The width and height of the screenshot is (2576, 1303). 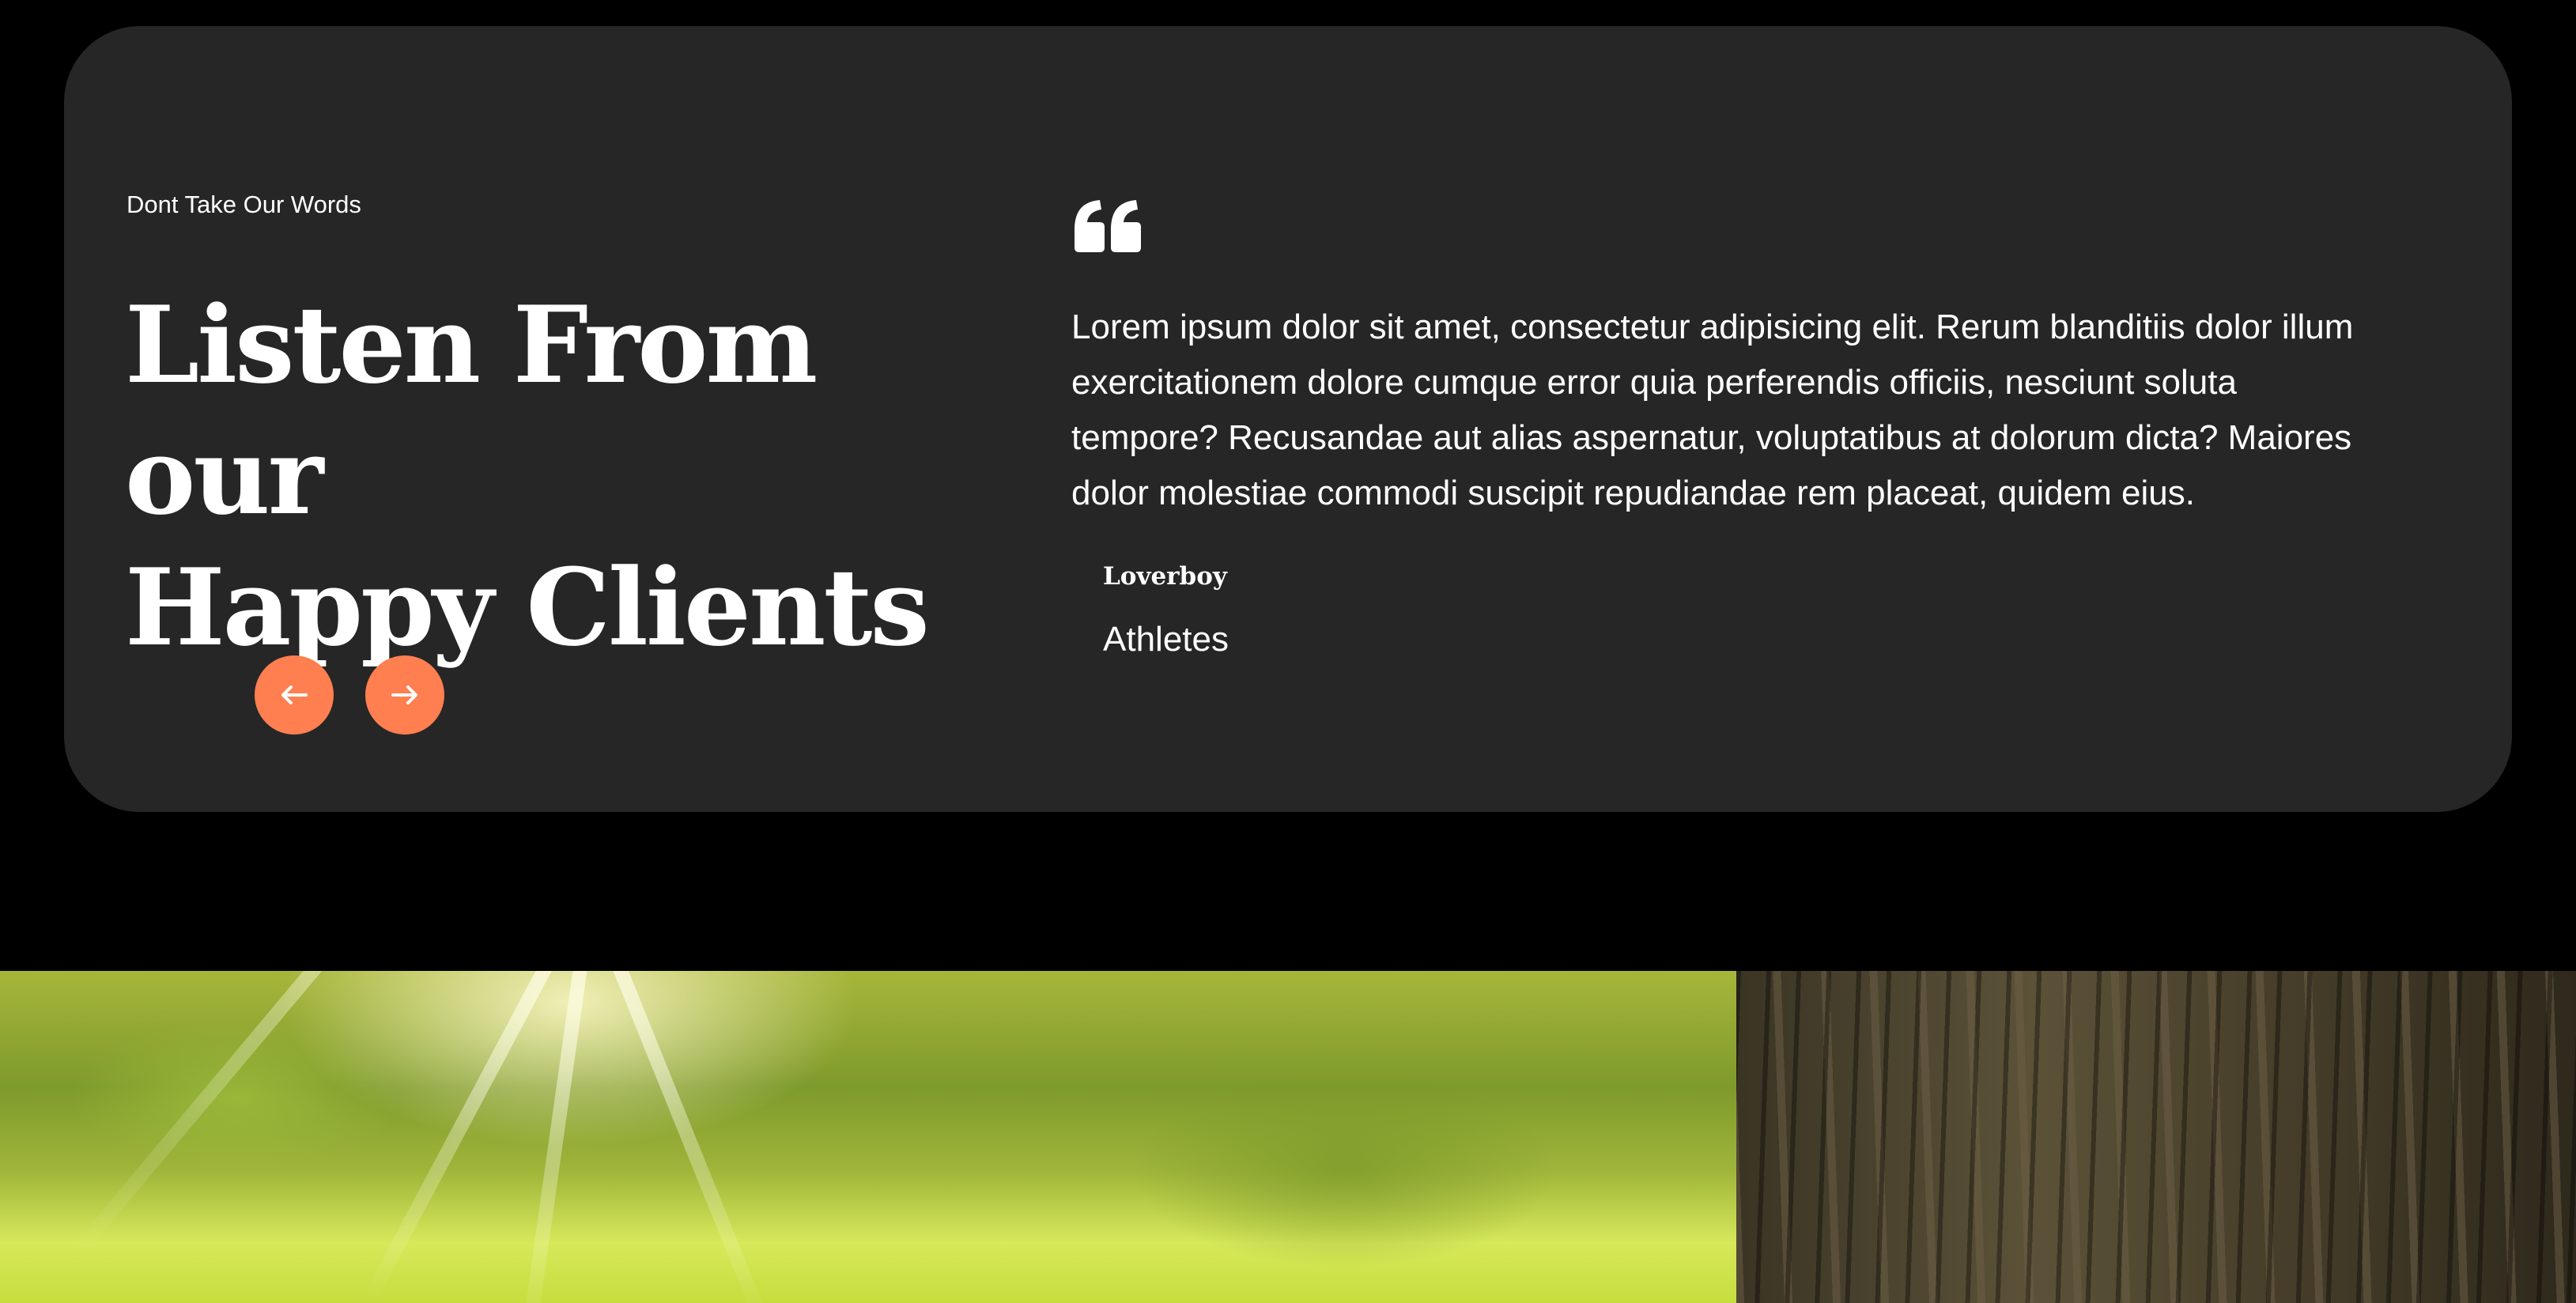 What do you see at coordinates (1165, 576) in the screenshot?
I see `testimonial-author-name: Loverboy` at bounding box center [1165, 576].